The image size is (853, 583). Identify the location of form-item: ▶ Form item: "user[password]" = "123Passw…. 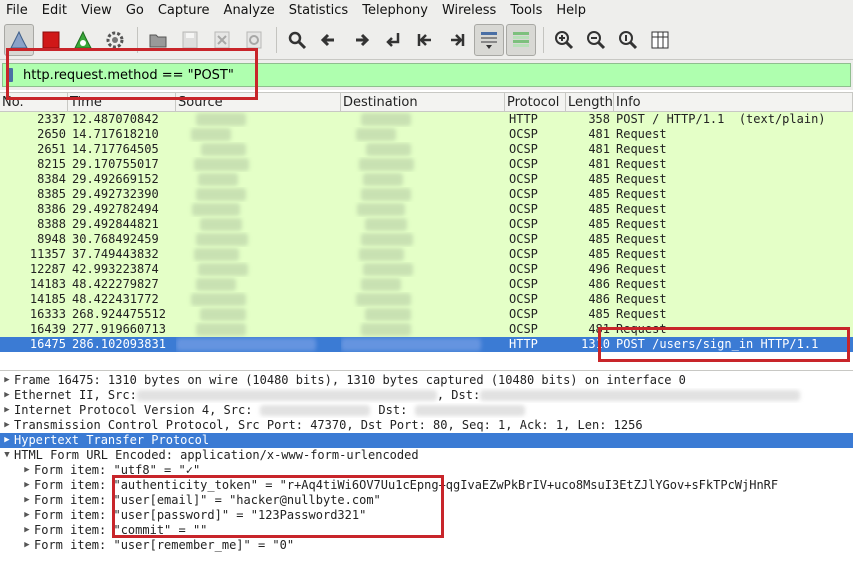
(426, 515).